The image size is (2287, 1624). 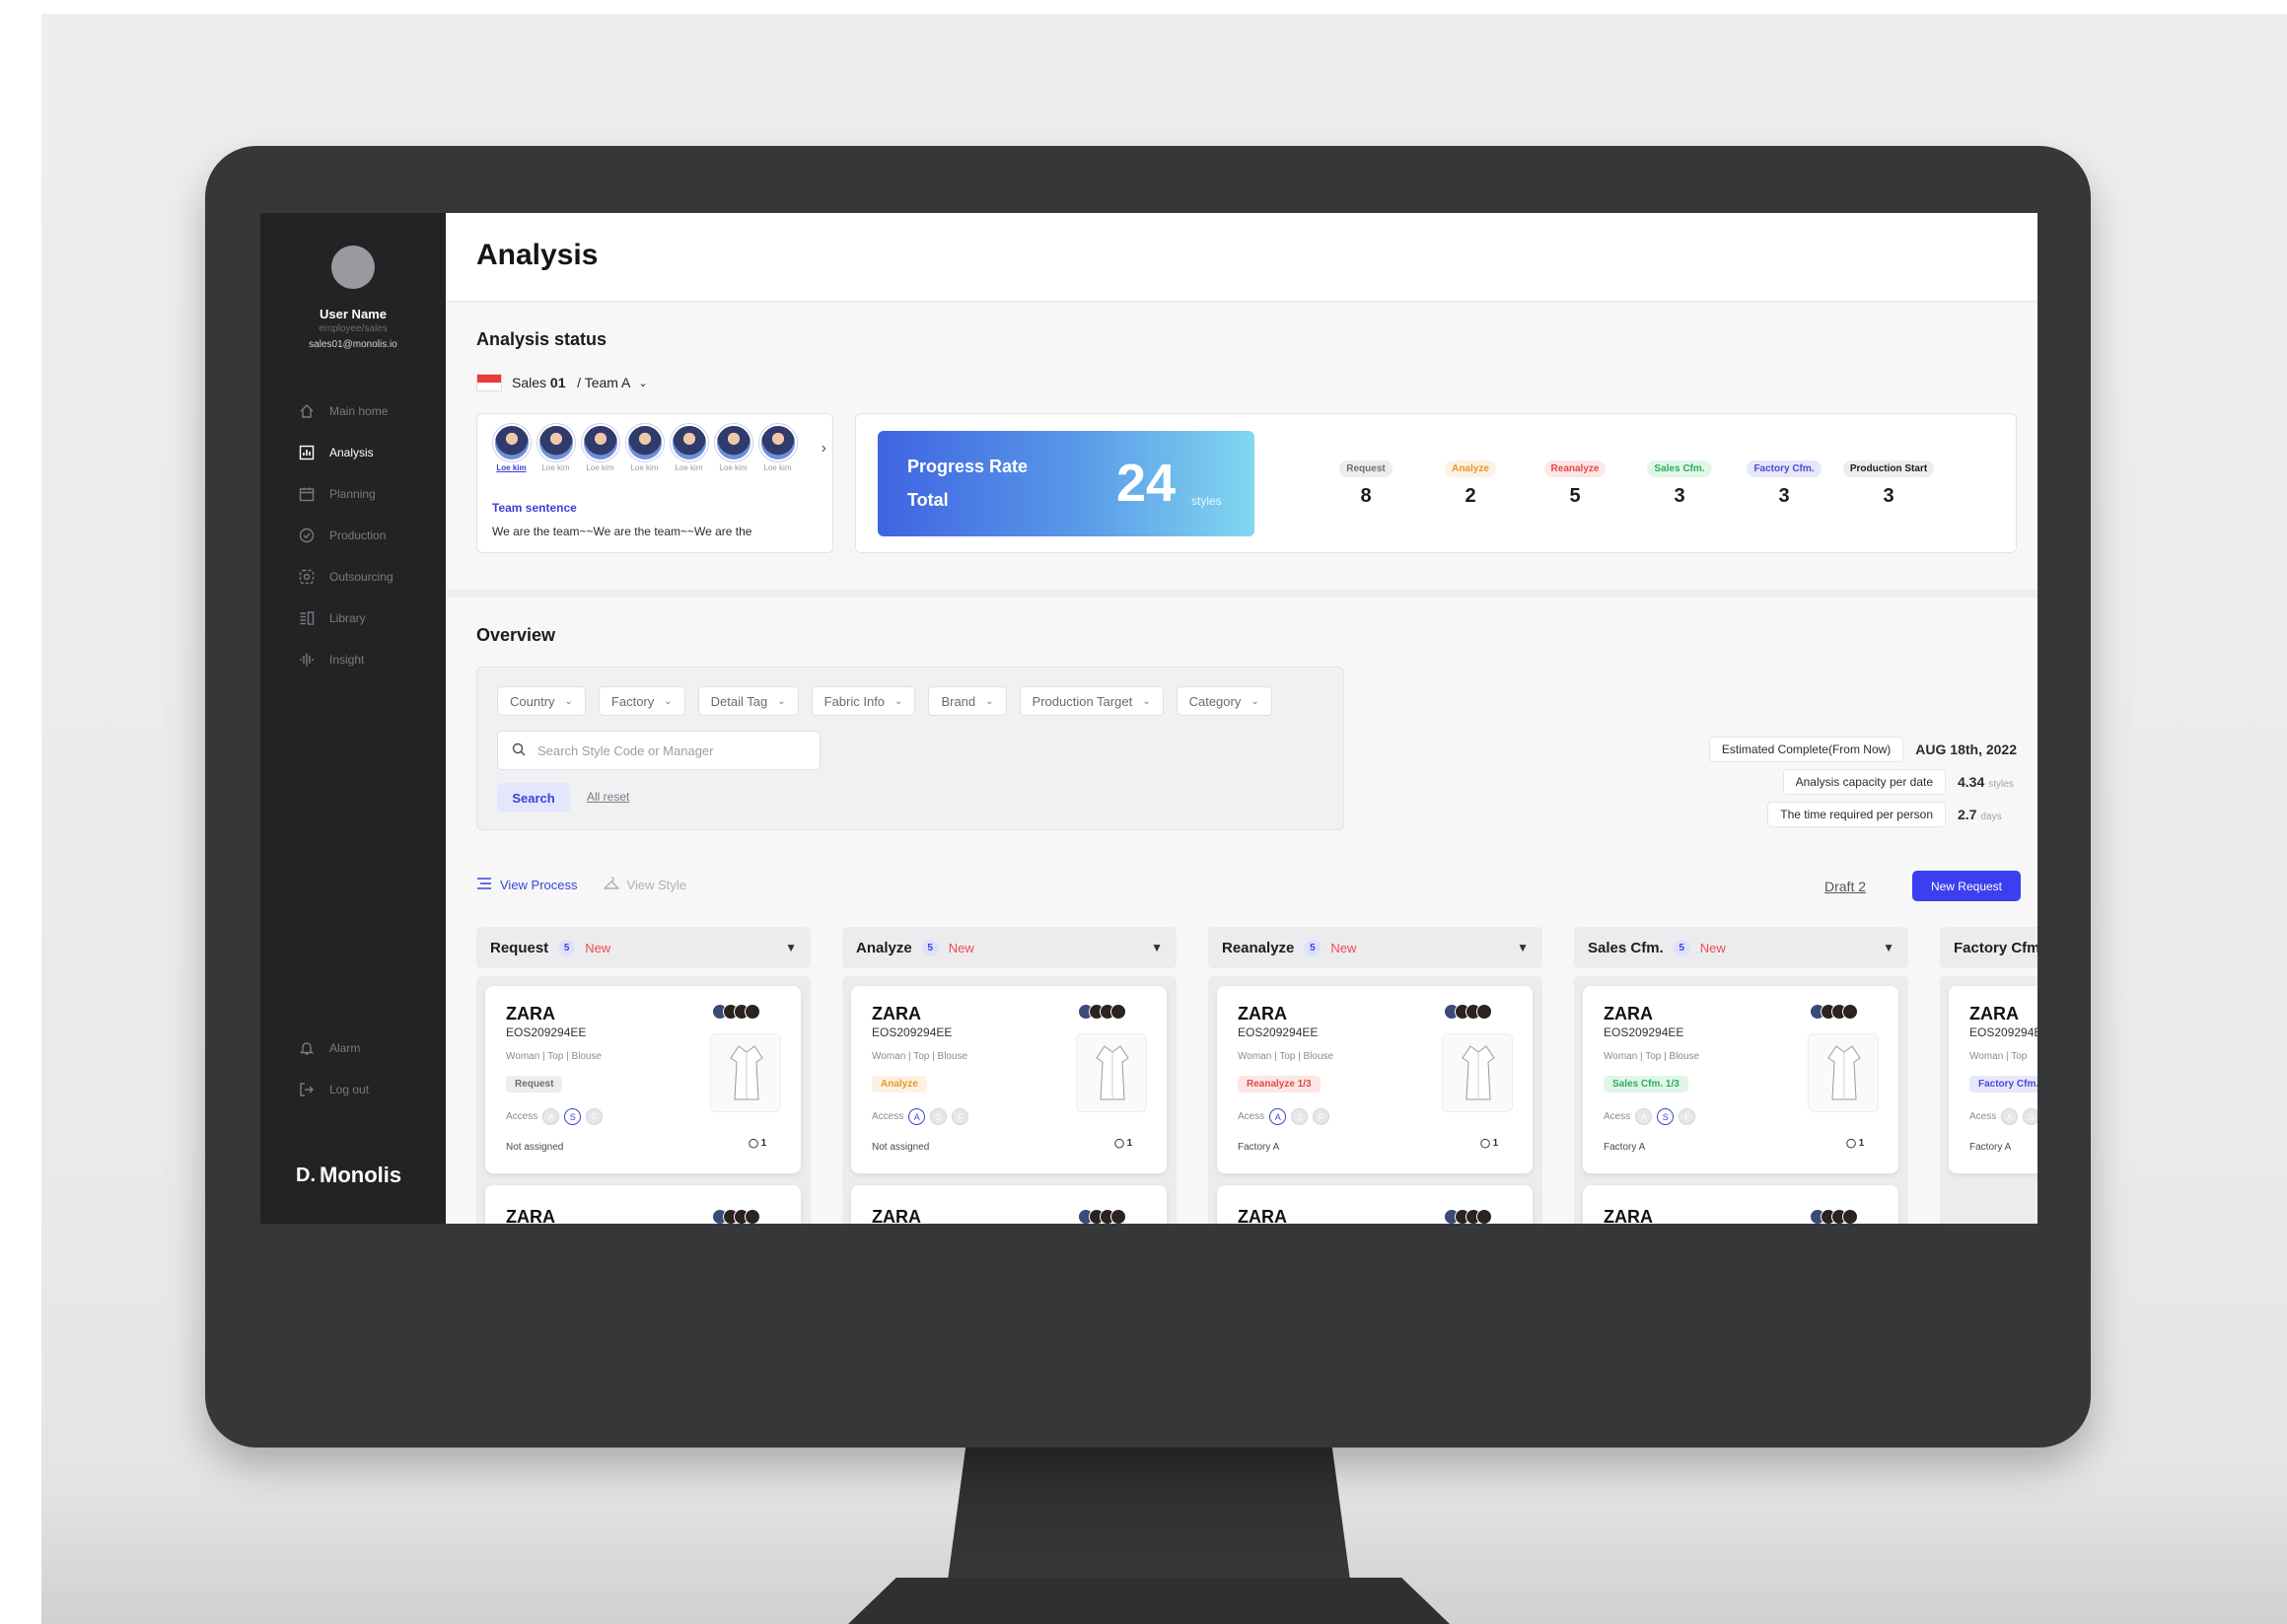 What do you see at coordinates (1241, 257) in the screenshot?
I see `topbar: Analysis` at bounding box center [1241, 257].